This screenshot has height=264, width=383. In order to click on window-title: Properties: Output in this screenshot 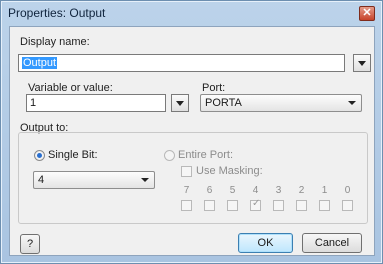, I will do `click(57, 13)`.